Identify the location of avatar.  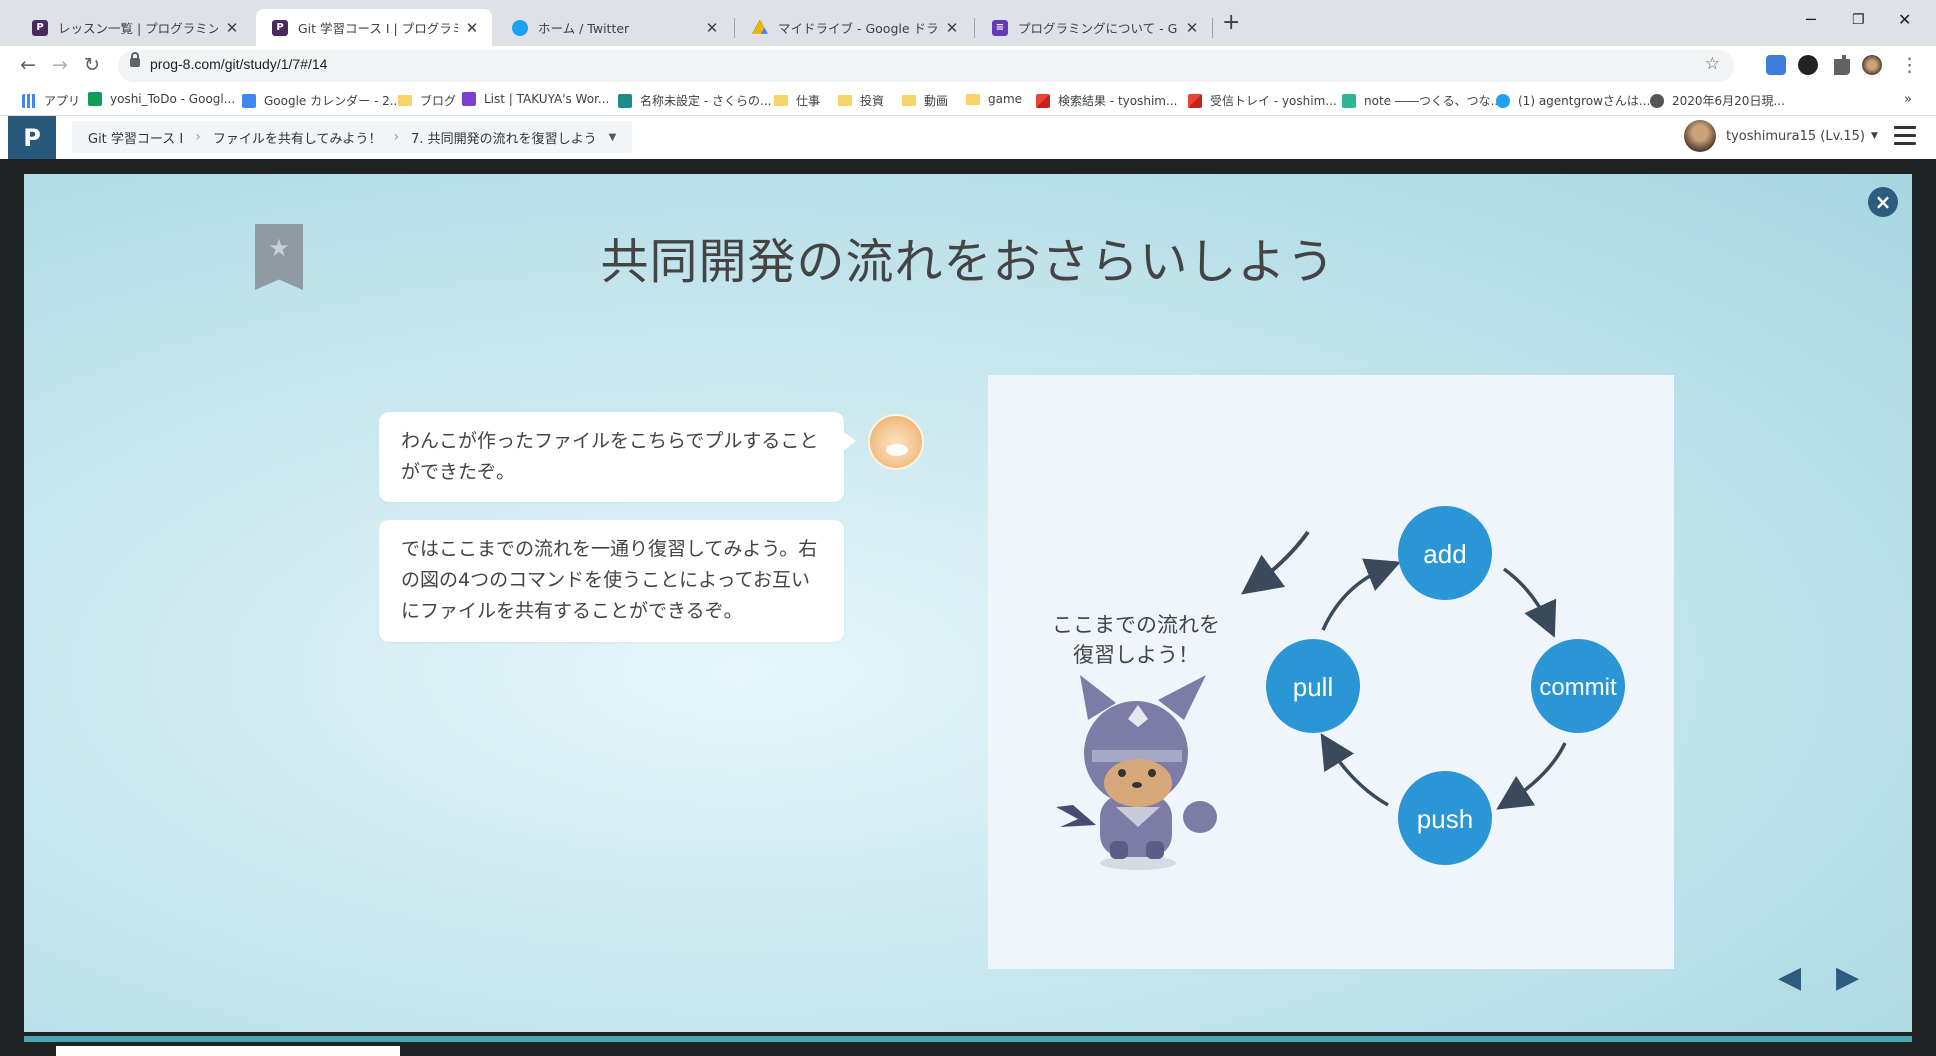
(1700, 136).